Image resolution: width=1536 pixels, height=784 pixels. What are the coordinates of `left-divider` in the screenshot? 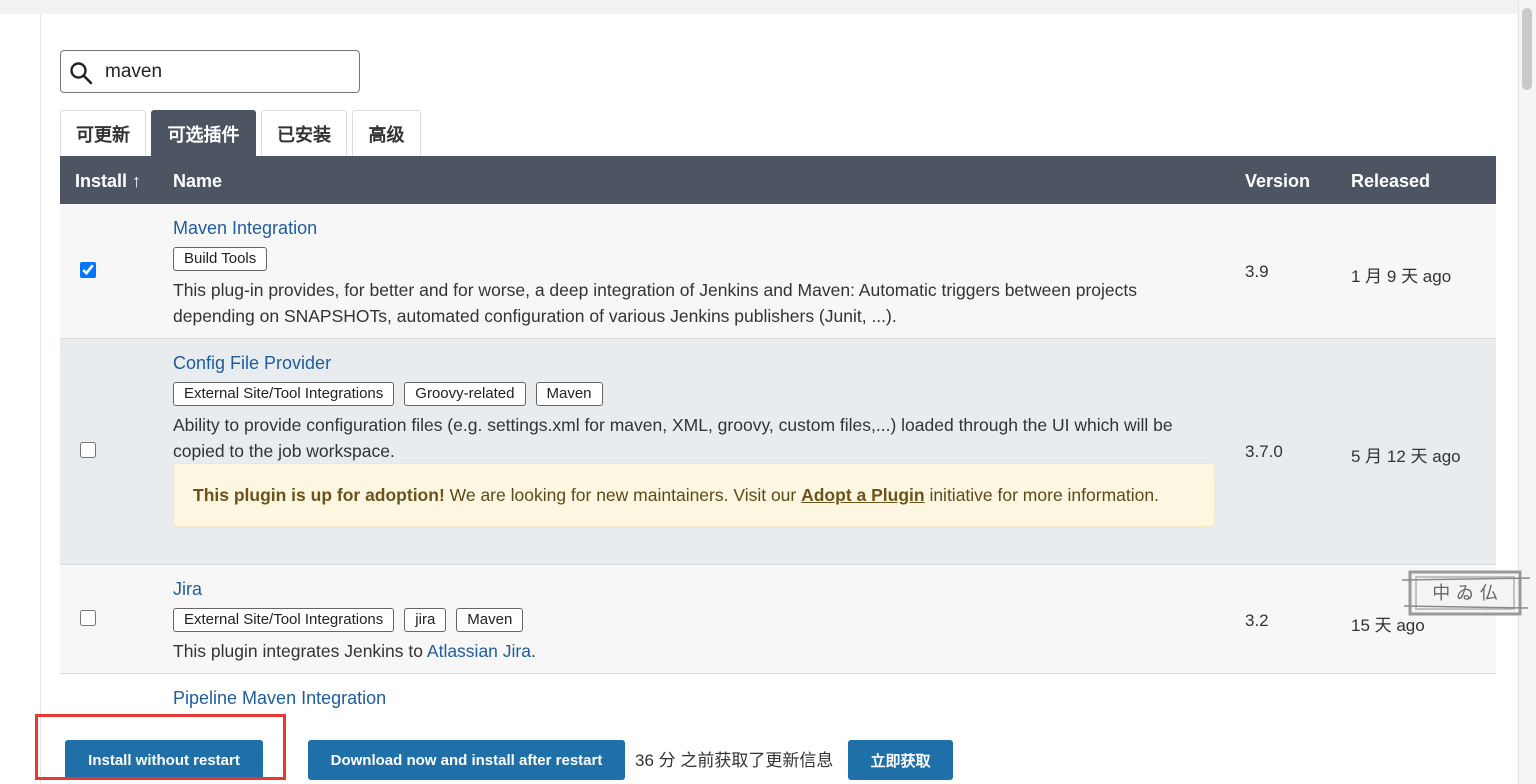 It's located at (40, 399).